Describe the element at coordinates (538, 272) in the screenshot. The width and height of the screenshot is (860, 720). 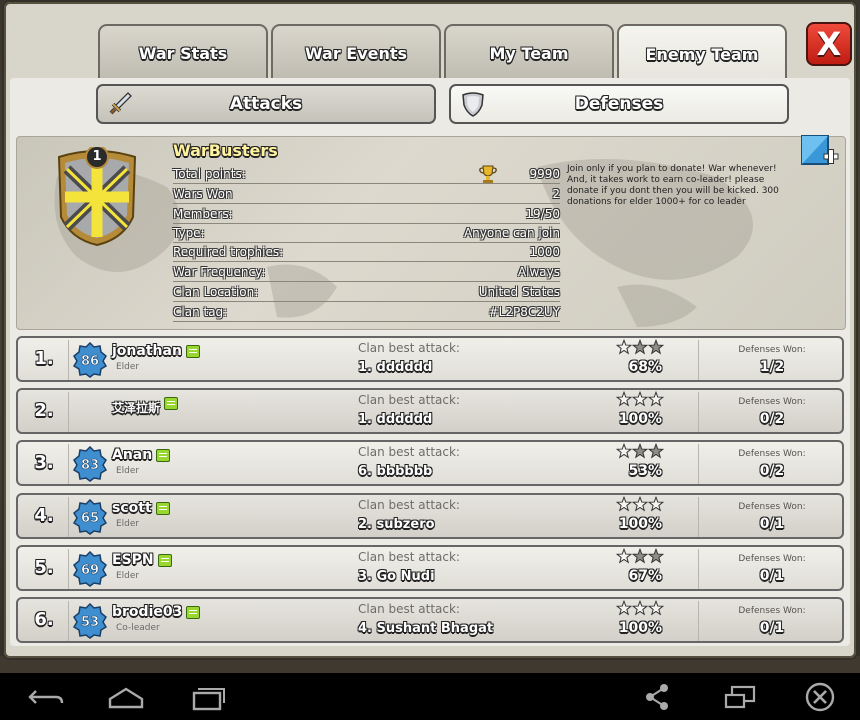
I see `stat-value: Always` at that location.